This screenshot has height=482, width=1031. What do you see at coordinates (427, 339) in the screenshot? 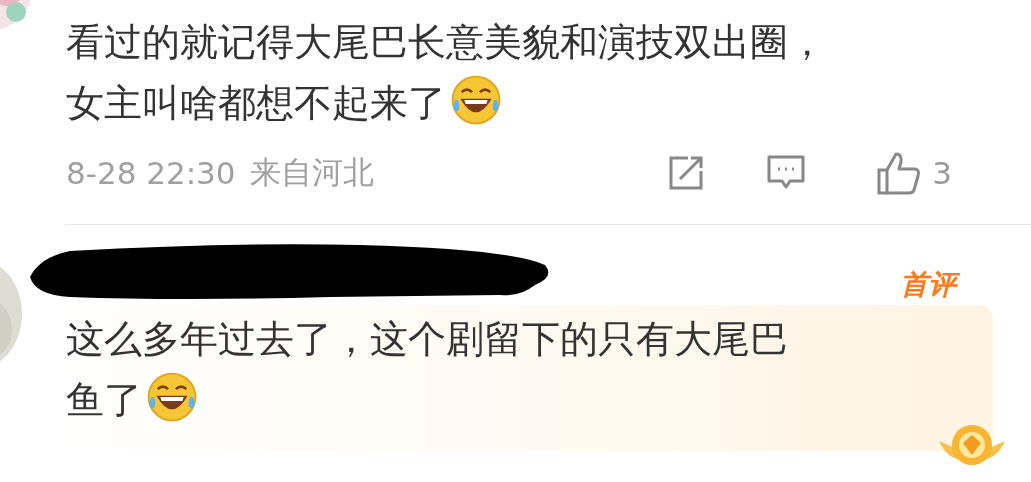
I see `comment-text: 这么多年过去了，这个剧留下的只有大尾巴` at bounding box center [427, 339].